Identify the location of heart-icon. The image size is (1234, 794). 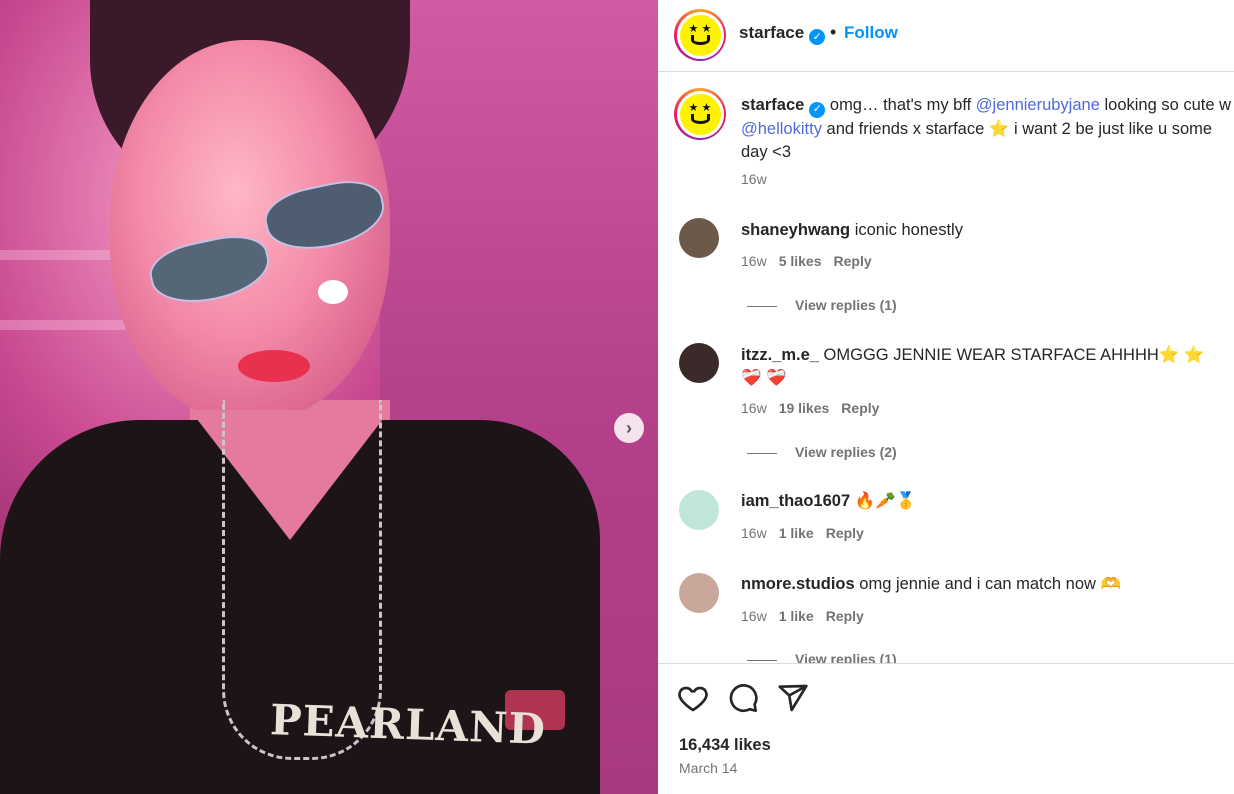
(693, 698).